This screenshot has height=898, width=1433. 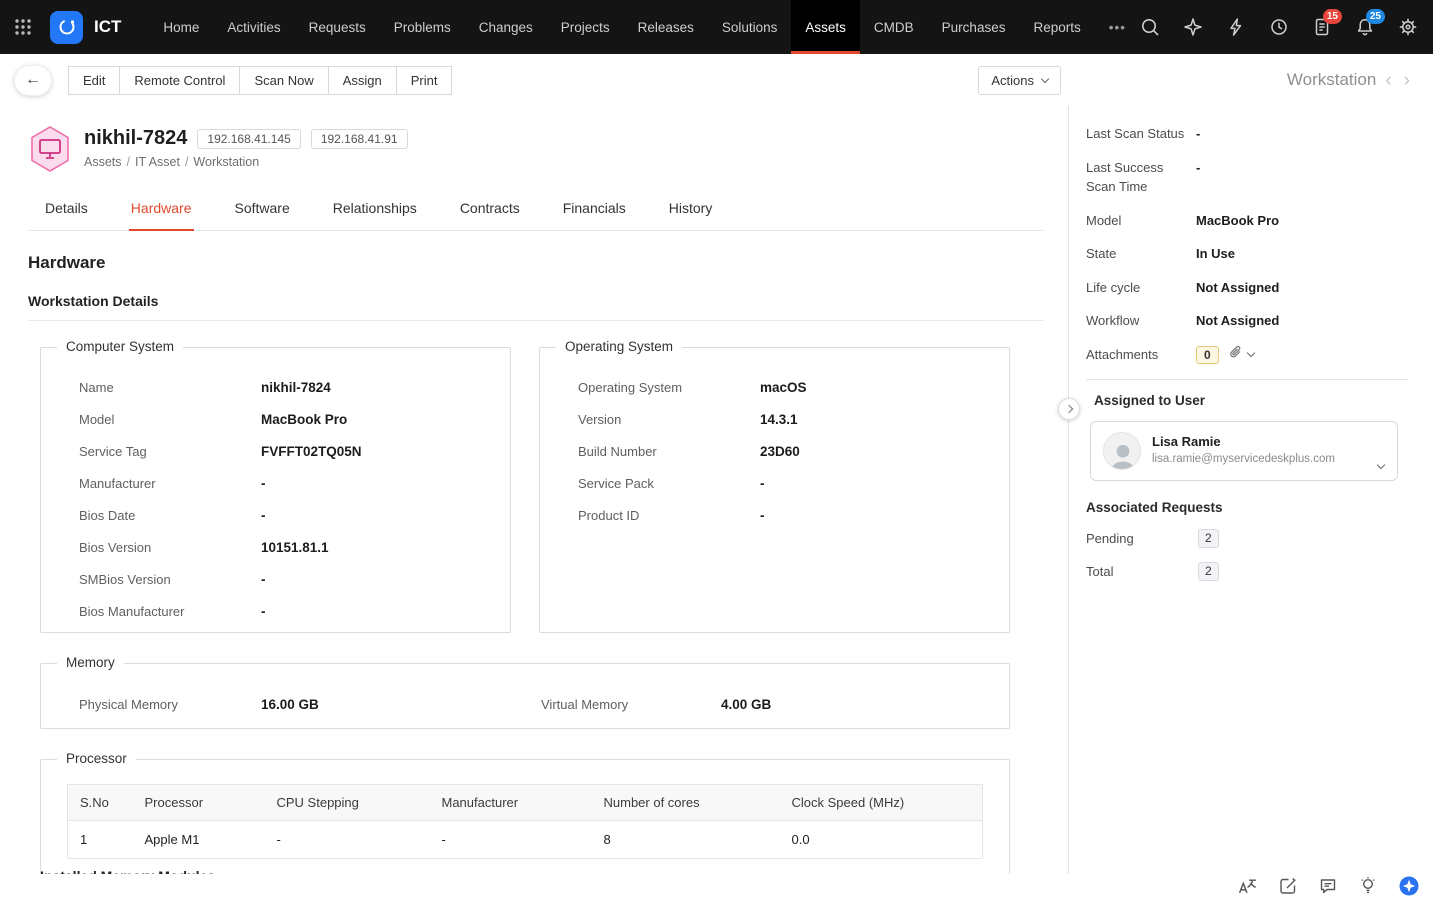 I want to click on edit-button: Edit, so click(x=94, y=80).